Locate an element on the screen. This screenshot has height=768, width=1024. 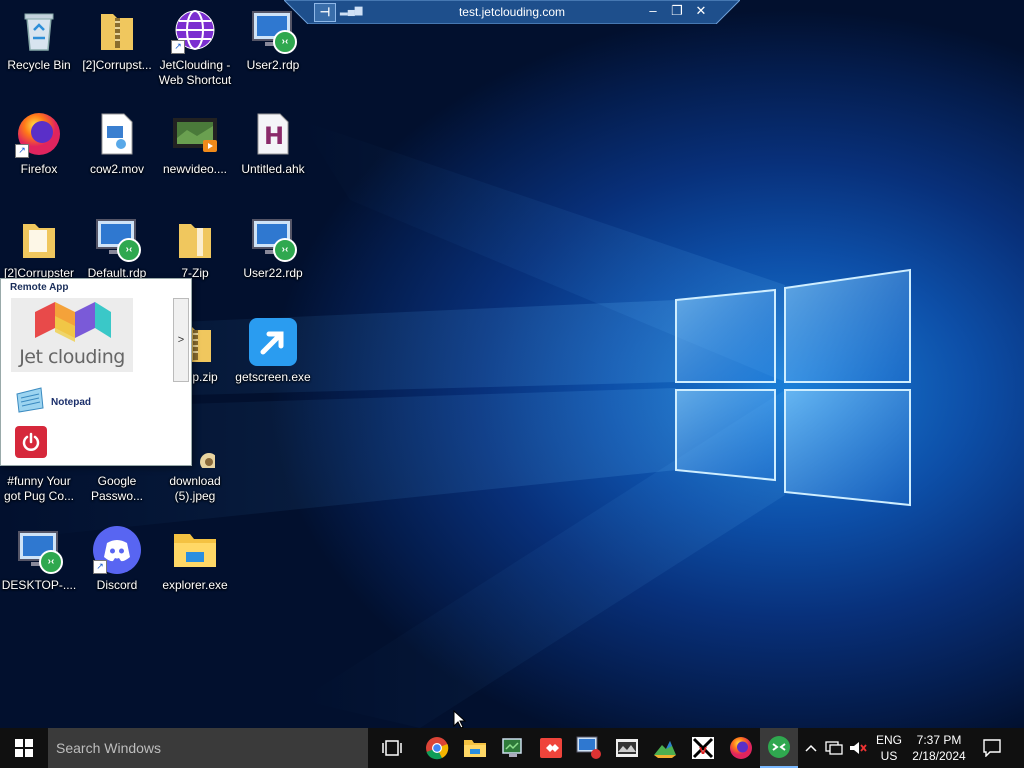
task-view-icon is located at coordinates (392, 748).